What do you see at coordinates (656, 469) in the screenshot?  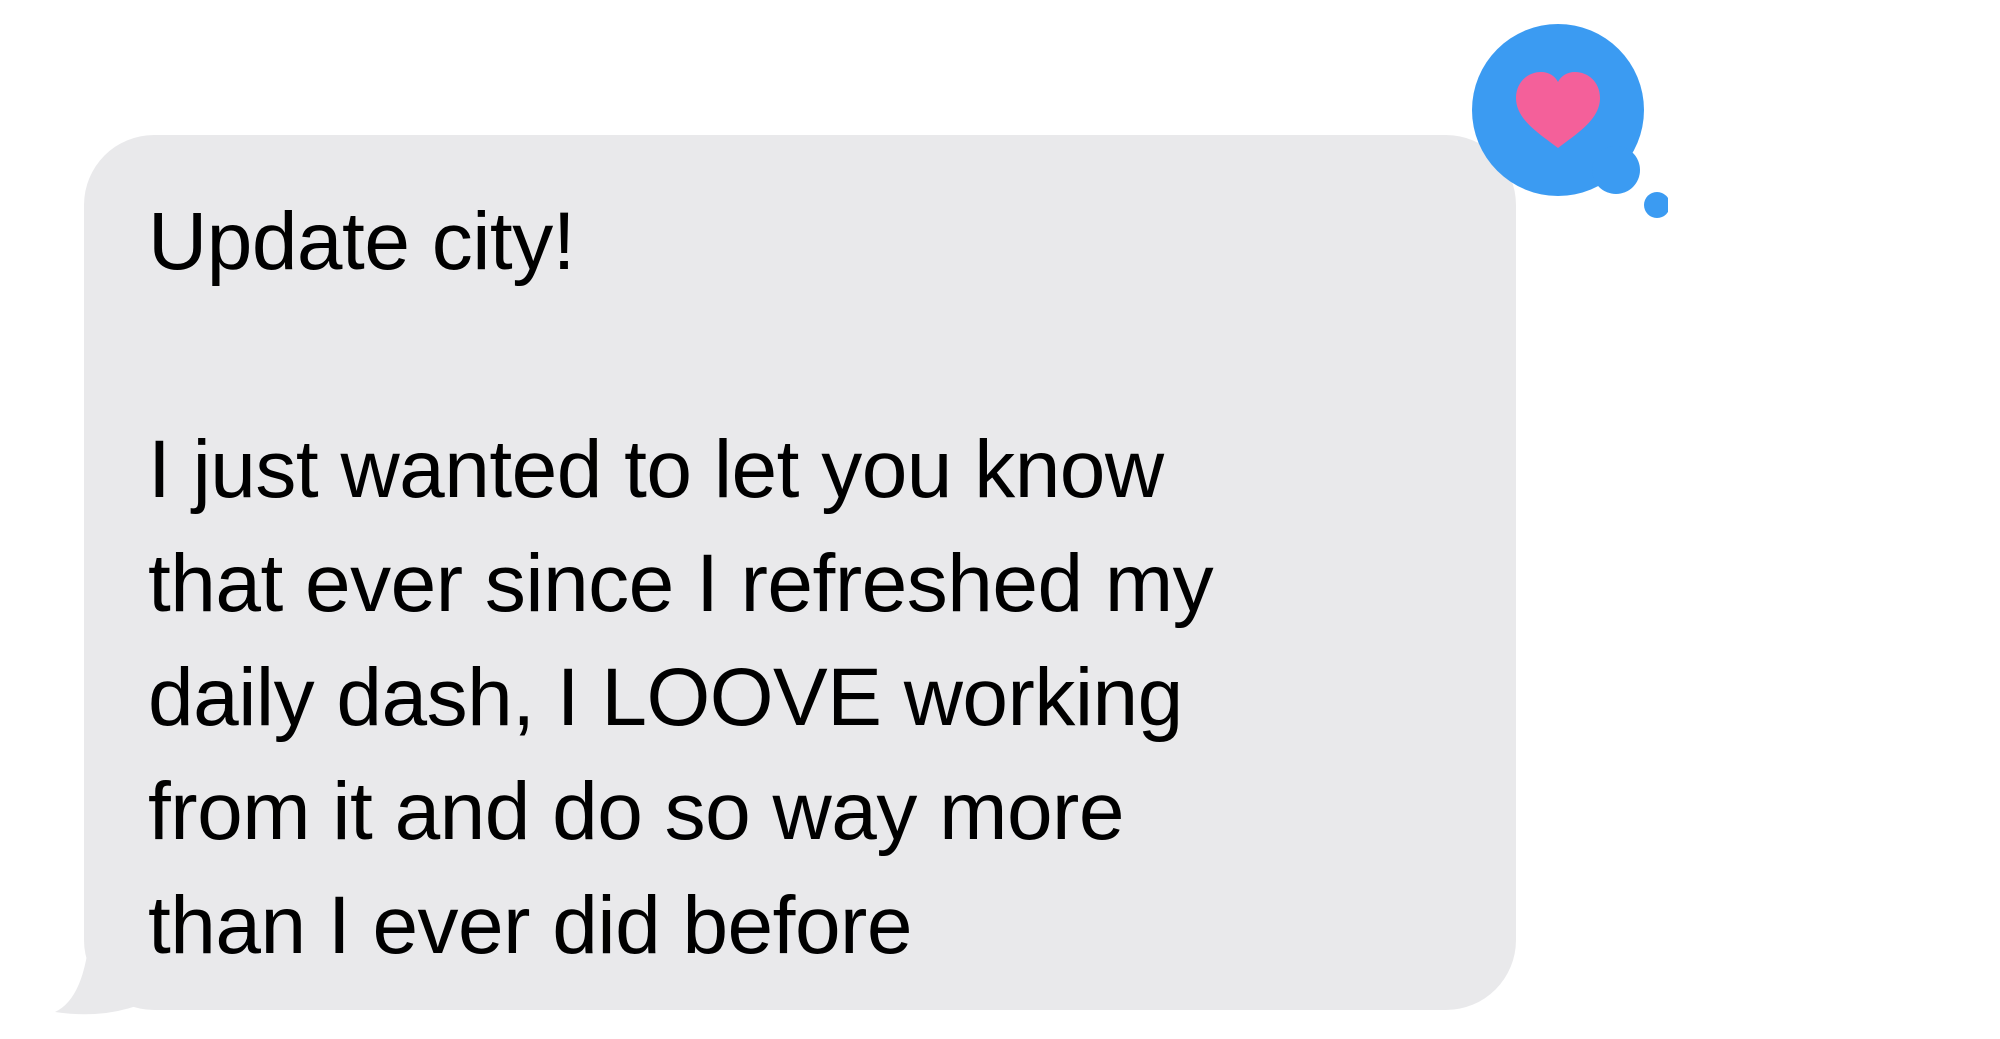 I see `message-line: I just wanted to let you know` at bounding box center [656, 469].